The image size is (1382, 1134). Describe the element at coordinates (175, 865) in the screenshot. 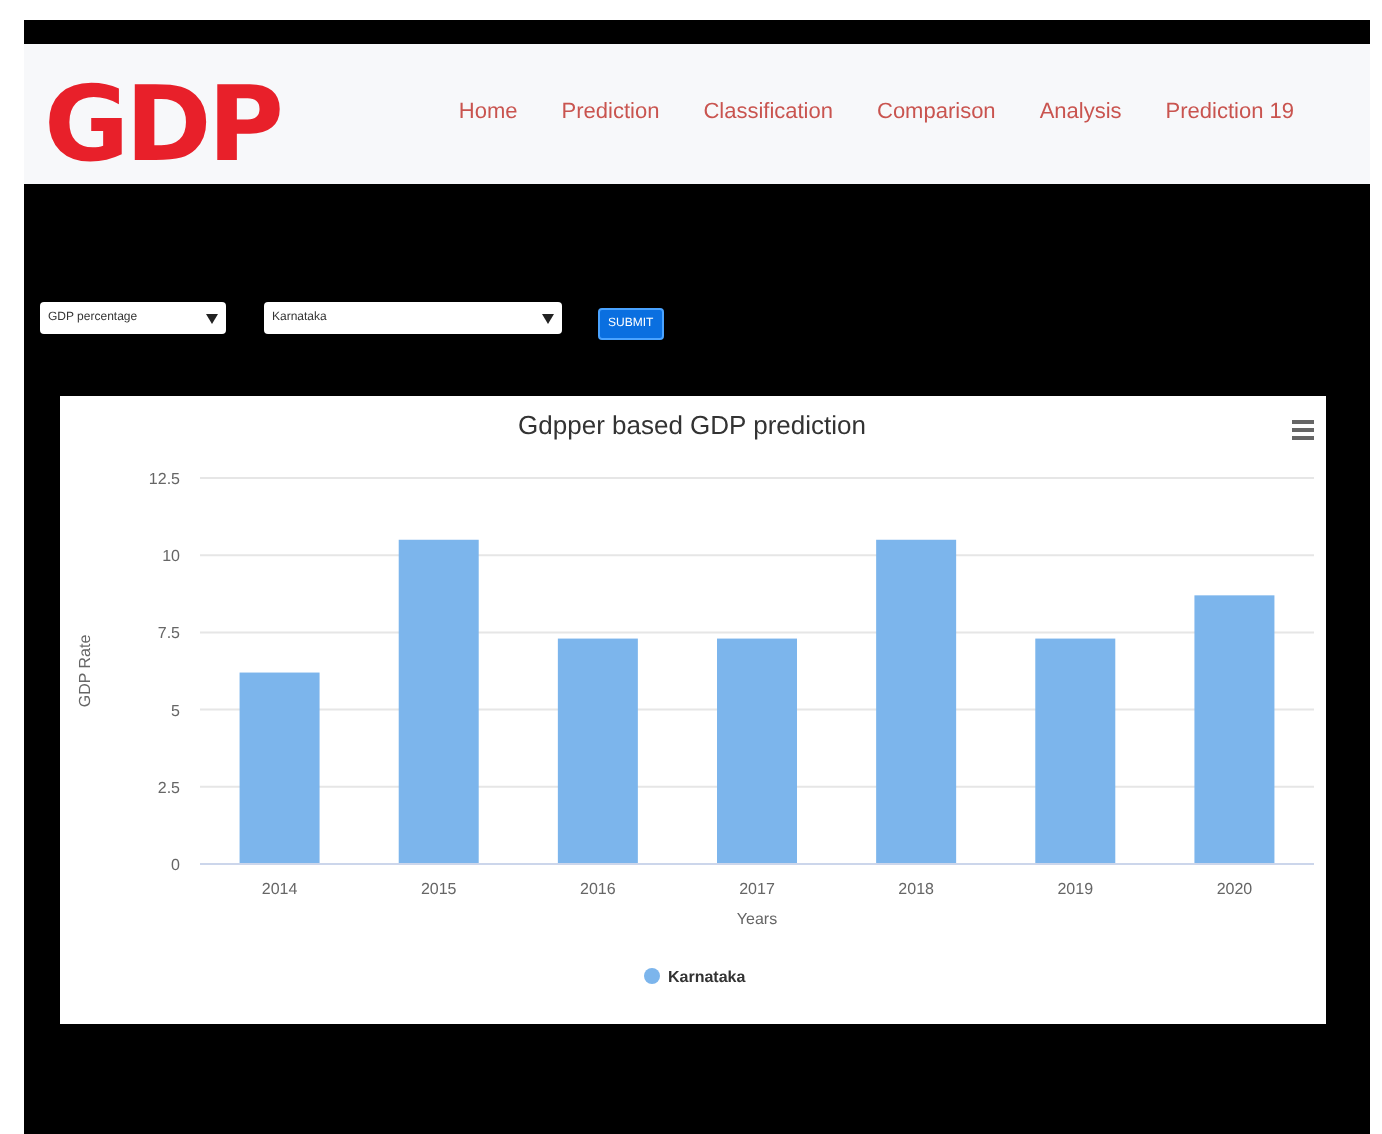

I see `y-tick-label: 0` at that location.